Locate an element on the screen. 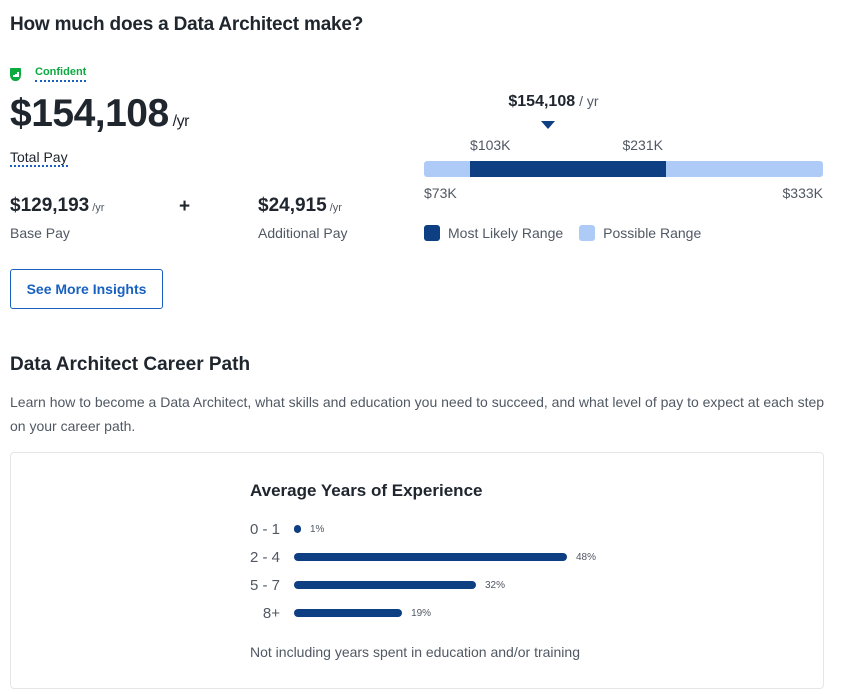  see-more-insights-button: See More Insights is located at coordinates (86, 289).